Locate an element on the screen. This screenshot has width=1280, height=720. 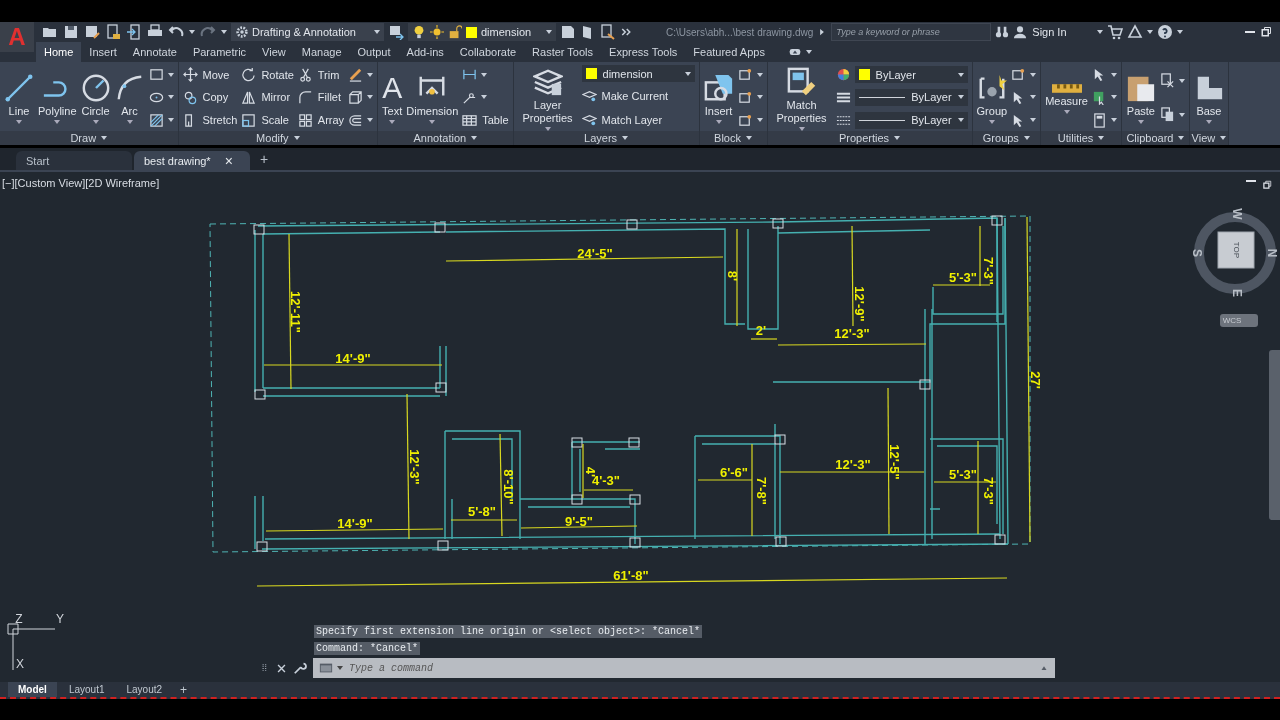
panel-title: View is located at coordinates (1208, 138).